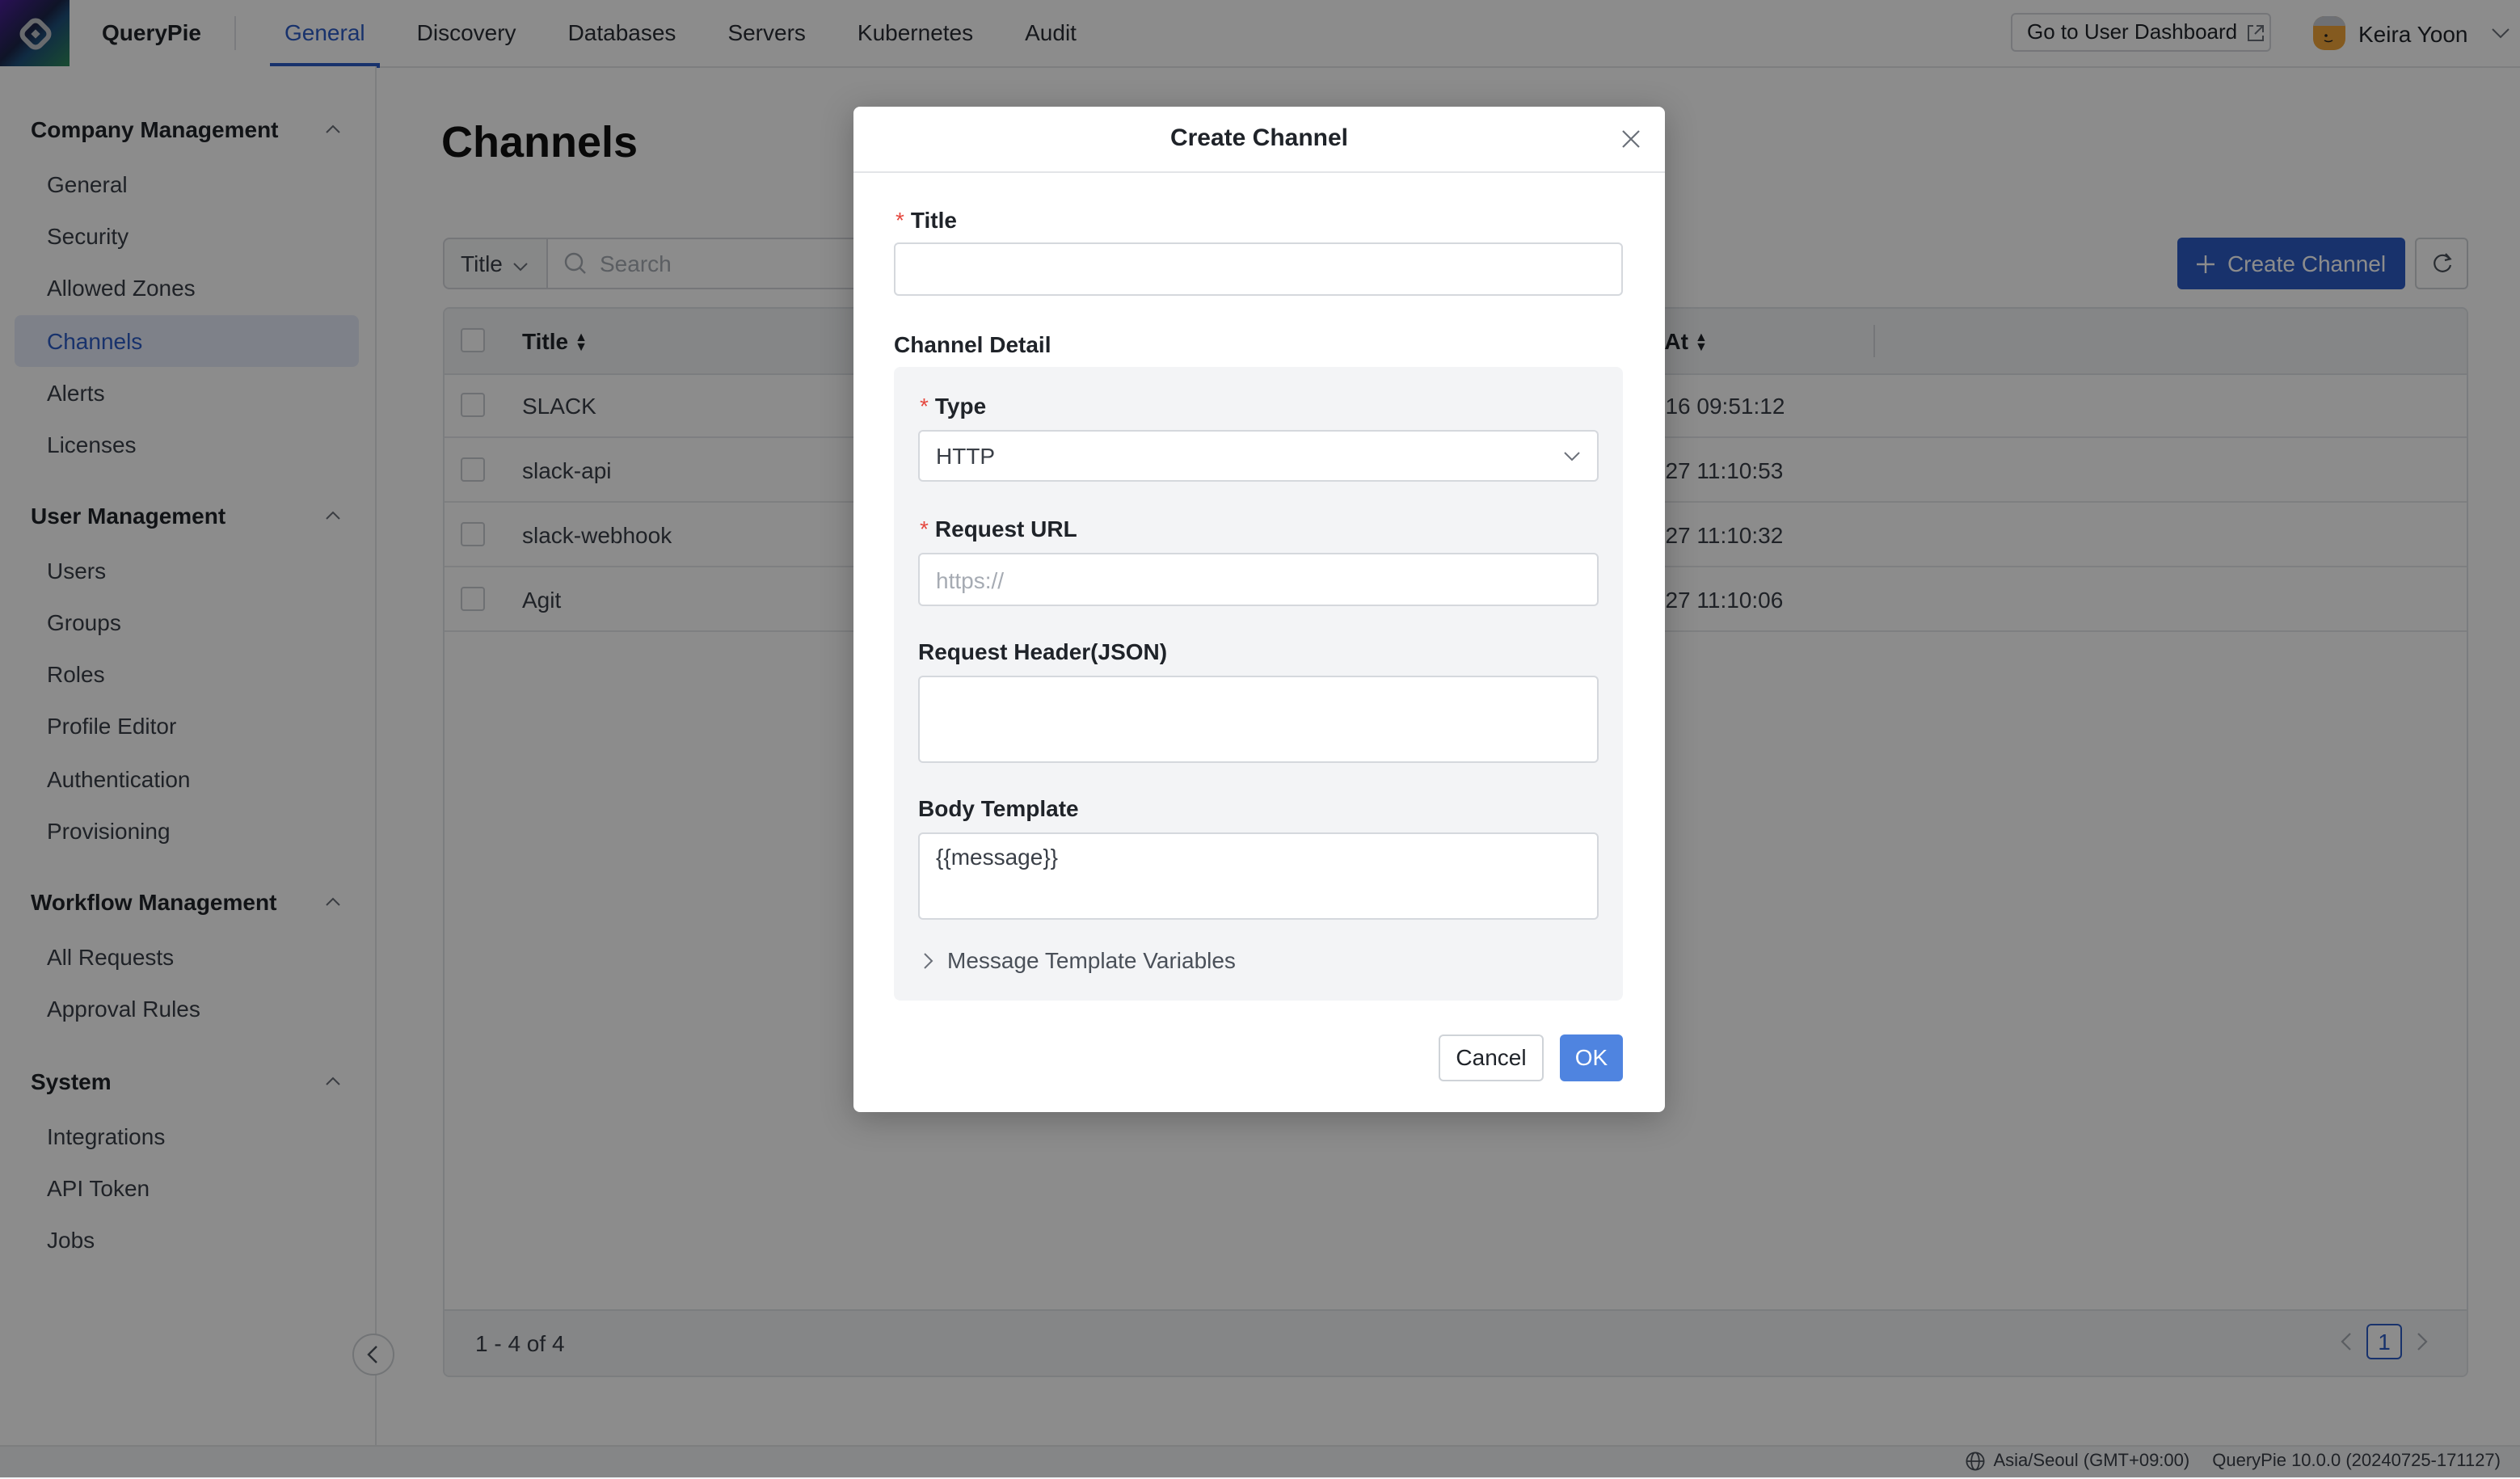  What do you see at coordinates (928, 960) in the screenshot?
I see `chevron-right-icon` at bounding box center [928, 960].